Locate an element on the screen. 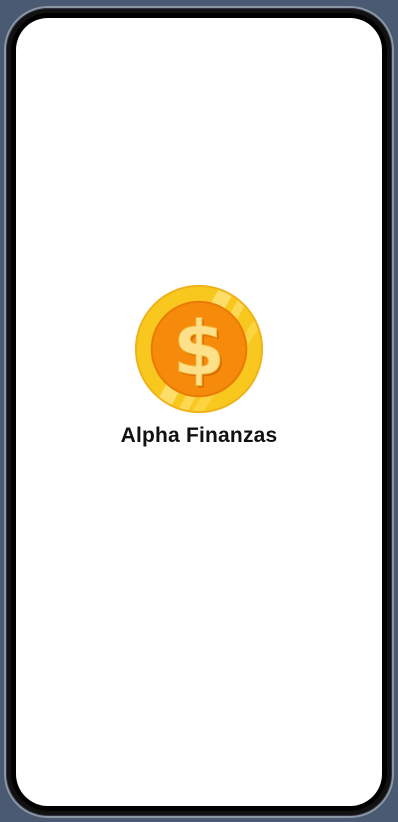 The width and height of the screenshot is (398, 822). app-title: Alpha Finanzas is located at coordinates (199, 435).